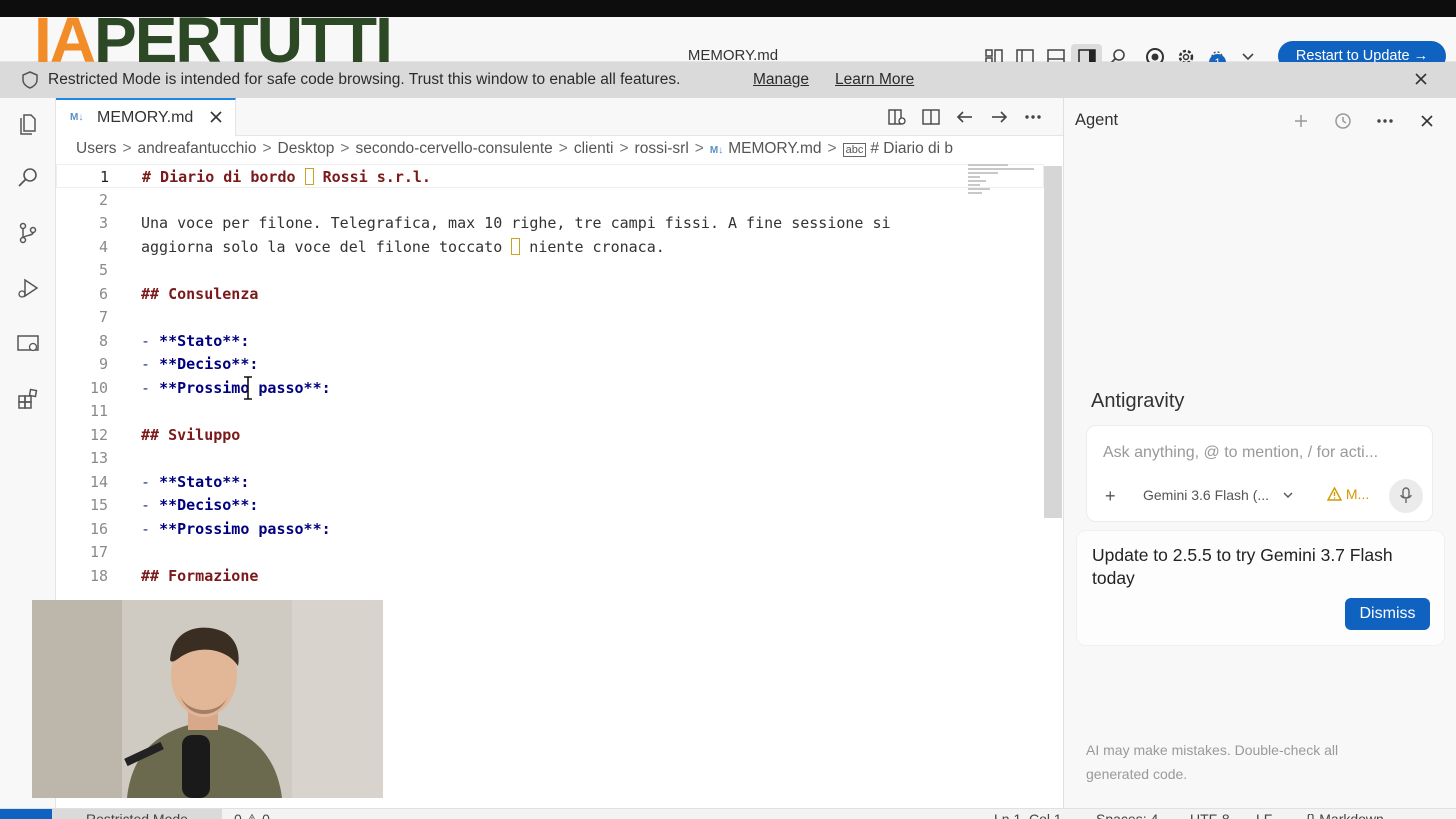 This screenshot has width=1456, height=819. What do you see at coordinates (1385, 121) in the screenshot?
I see `more-options-icon` at bounding box center [1385, 121].